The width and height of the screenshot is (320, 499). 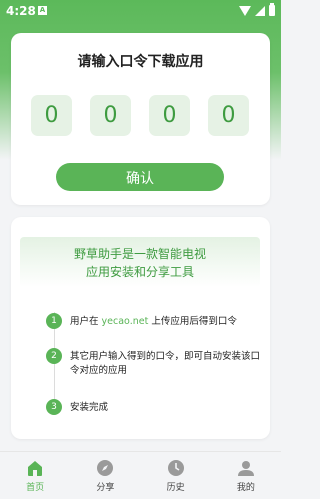 I want to click on notification-icon: A, so click(x=42, y=10).